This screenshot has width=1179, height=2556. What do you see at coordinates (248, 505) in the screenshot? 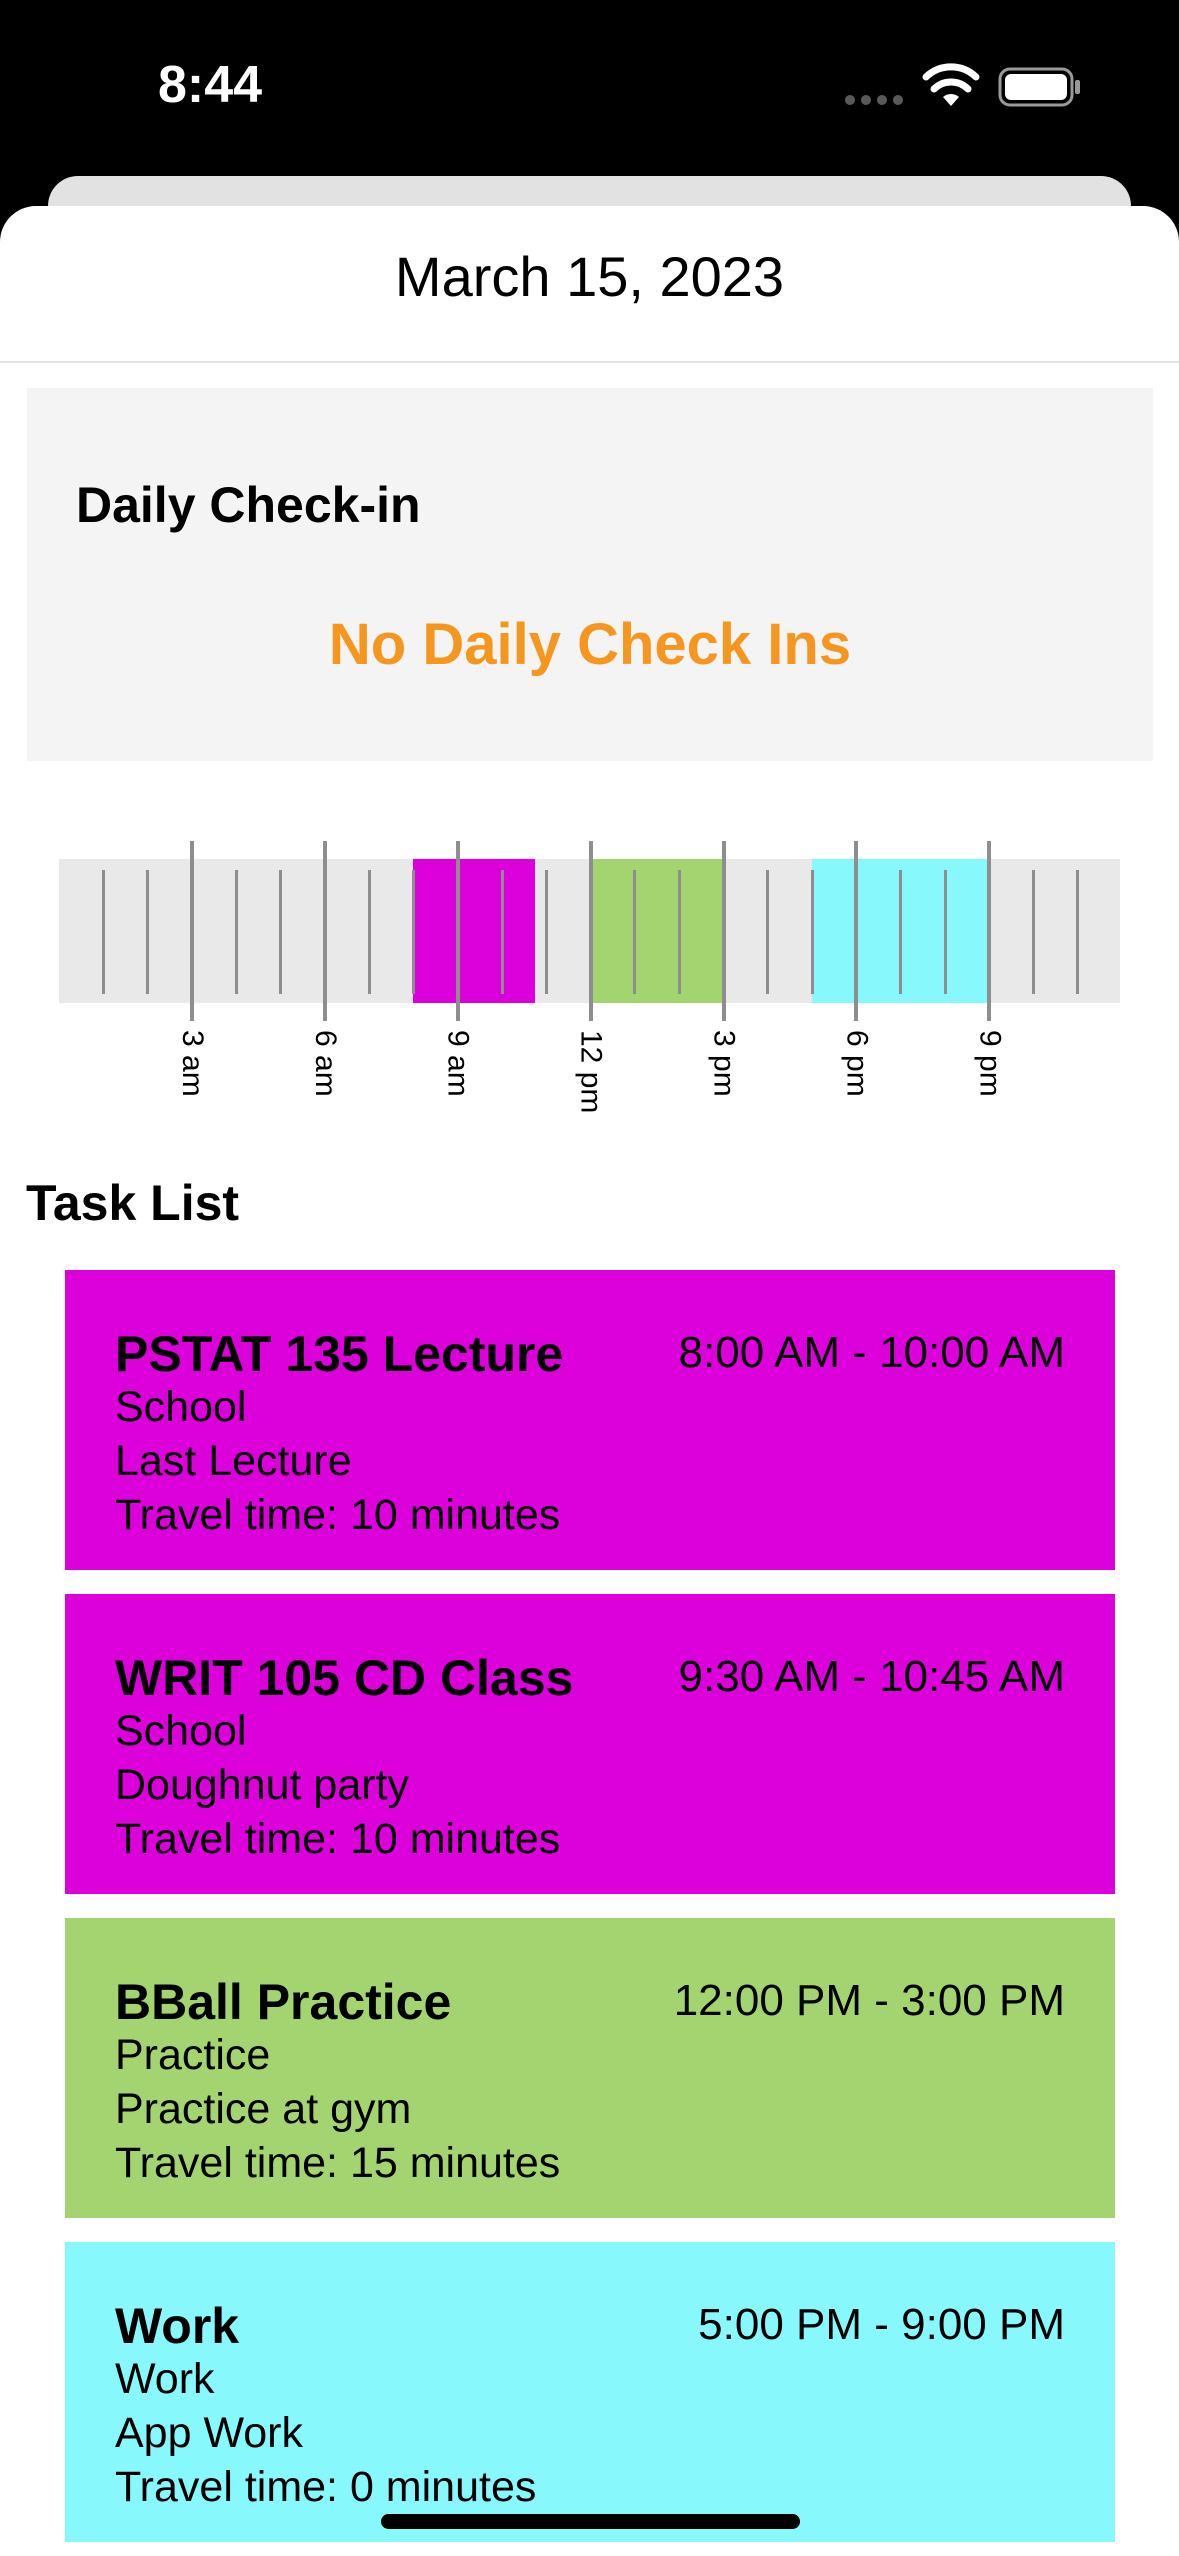
I see `checkin-title: Daily Check-in` at bounding box center [248, 505].